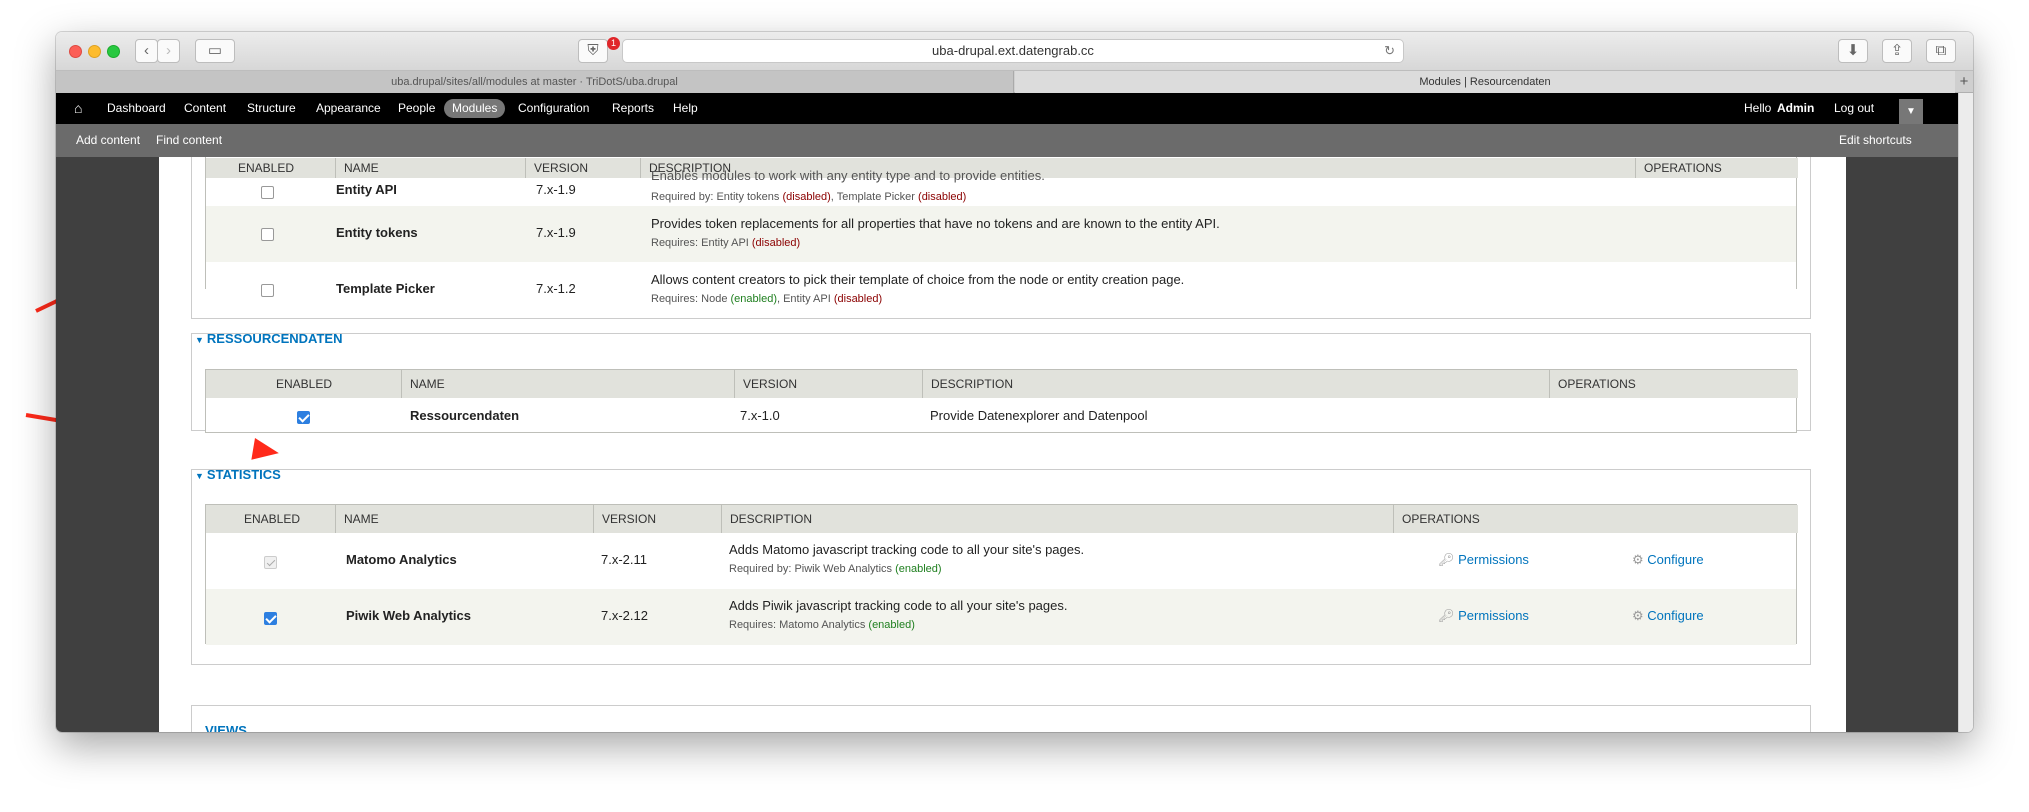 The image size is (2029, 812). What do you see at coordinates (845, 569) in the screenshot?
I see `dependency-item: Piwik Web Analytics` at bounding box center [845, 569].